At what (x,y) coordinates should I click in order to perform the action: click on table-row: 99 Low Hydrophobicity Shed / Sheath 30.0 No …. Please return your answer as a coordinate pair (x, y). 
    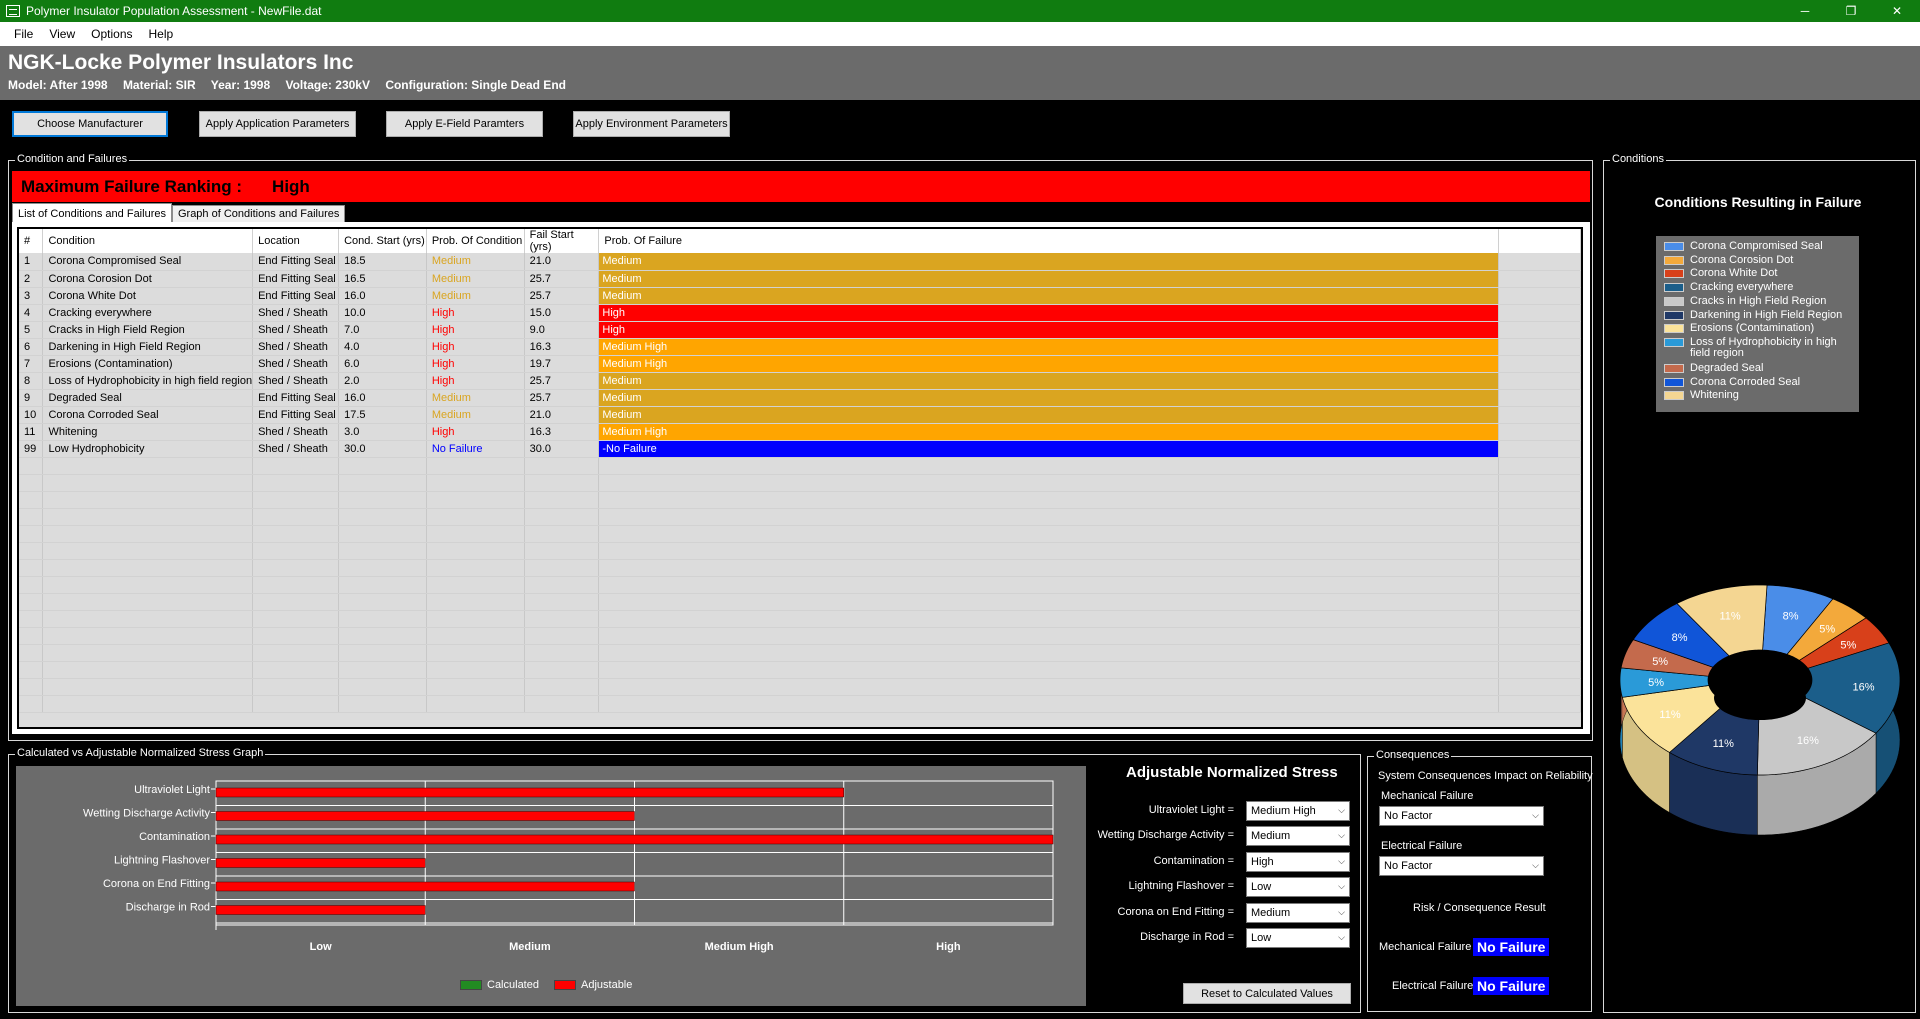
    Looking at the image, I should click on (800, 449).